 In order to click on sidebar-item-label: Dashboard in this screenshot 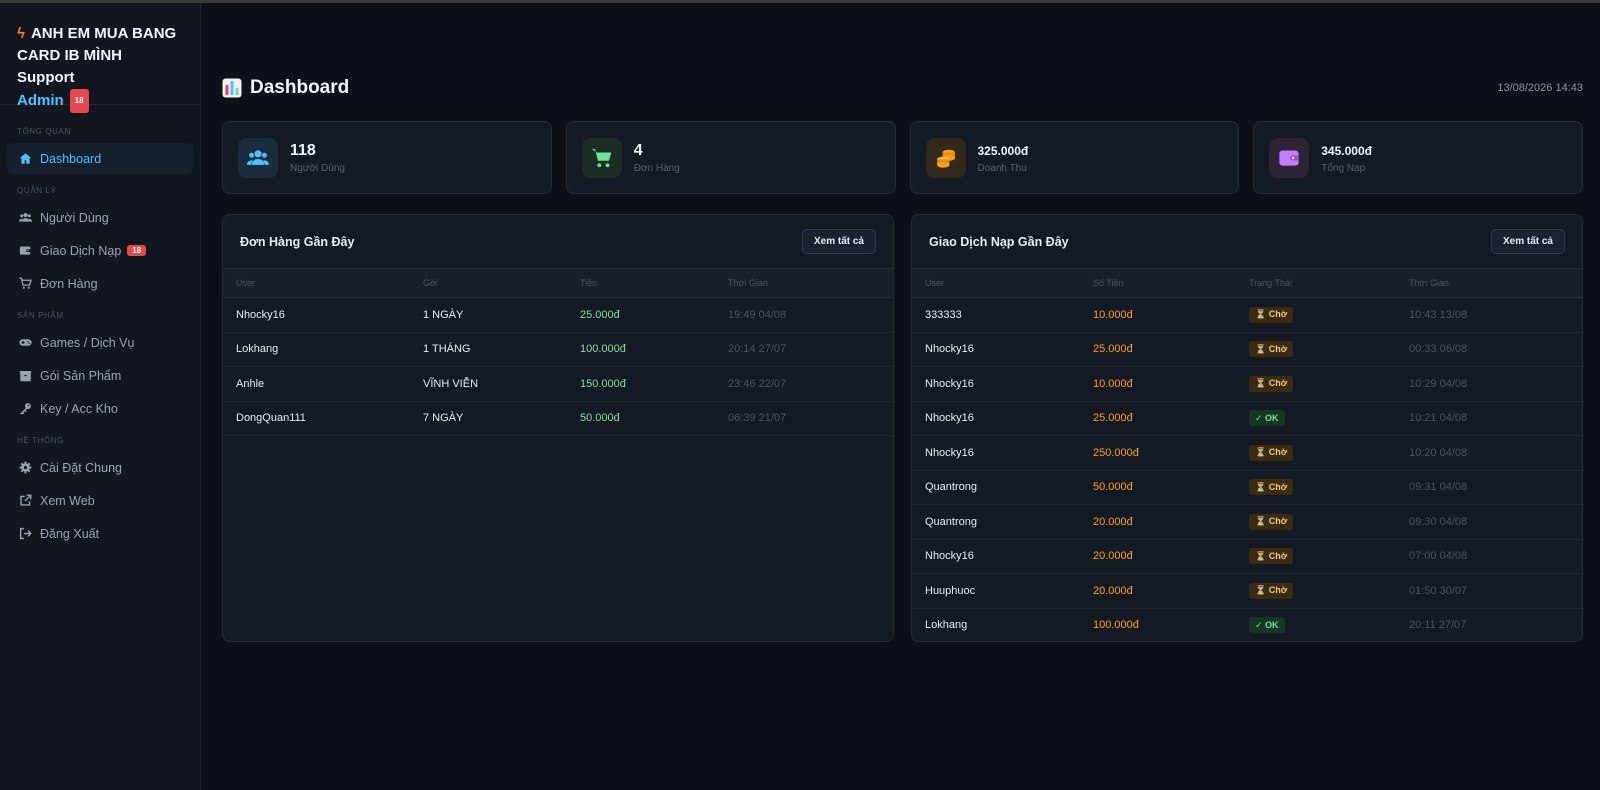, I will do `click(71, 158)`.